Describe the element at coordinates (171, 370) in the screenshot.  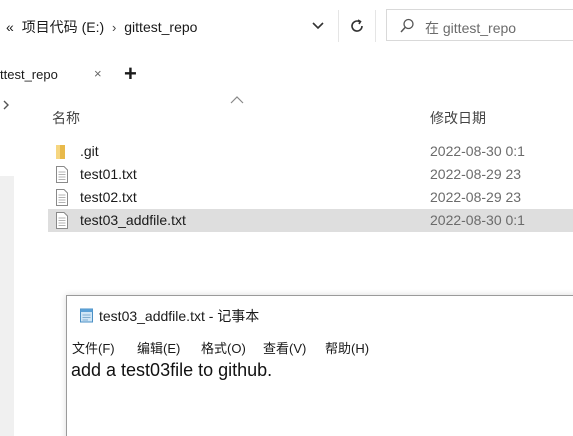
I see `notepad-text-area: add a test03file to github.` at that location.